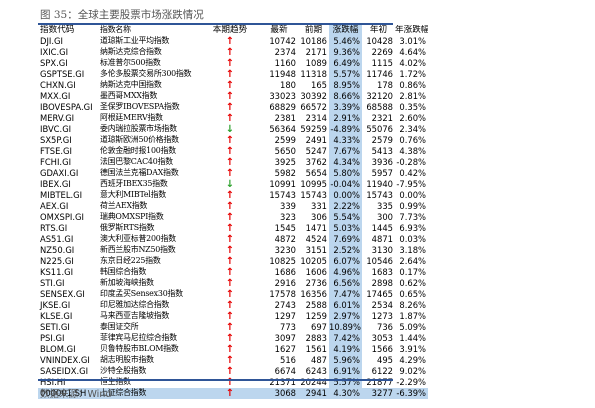  What do you see at coordinates (282, 260) in the screenshot?
I see `latest-cell: 10825` at bounding box center [282, 260].